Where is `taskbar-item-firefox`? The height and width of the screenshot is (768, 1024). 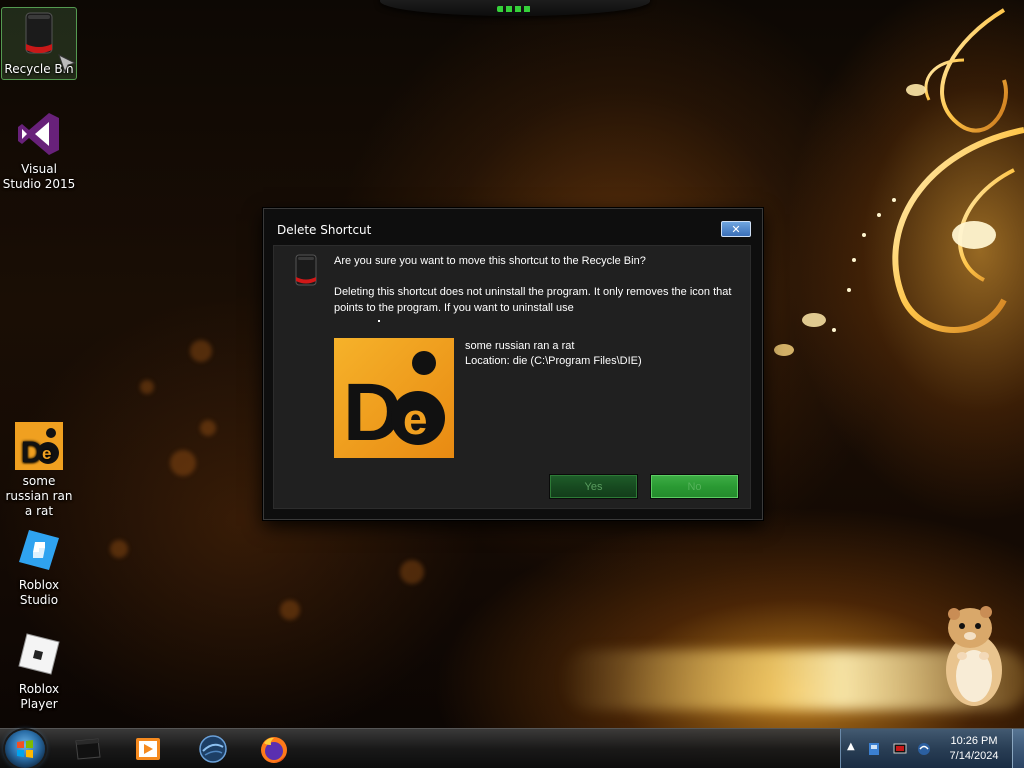
taskbar-item-firefox is located at coordinates (274, 749).